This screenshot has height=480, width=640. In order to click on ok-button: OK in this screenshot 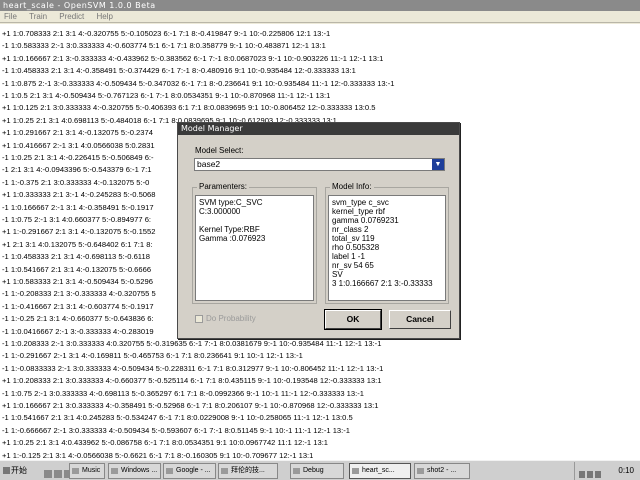, I will do `click(353, 319)`.